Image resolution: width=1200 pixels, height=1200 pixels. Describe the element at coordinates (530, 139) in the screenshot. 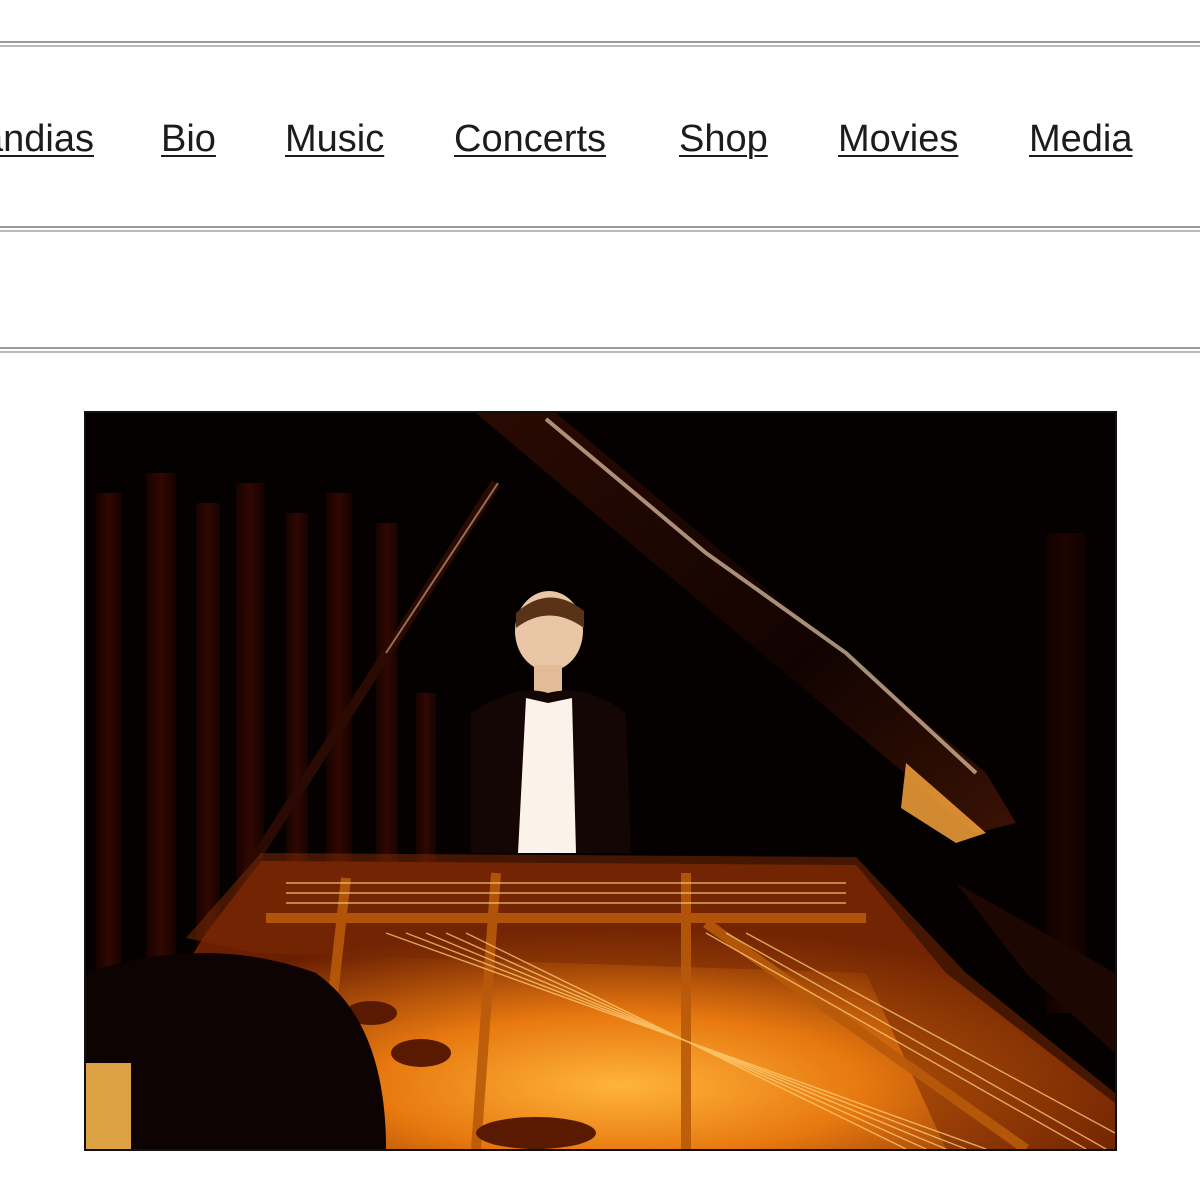

I see `nav-link-concerts: Concerts` at that location.